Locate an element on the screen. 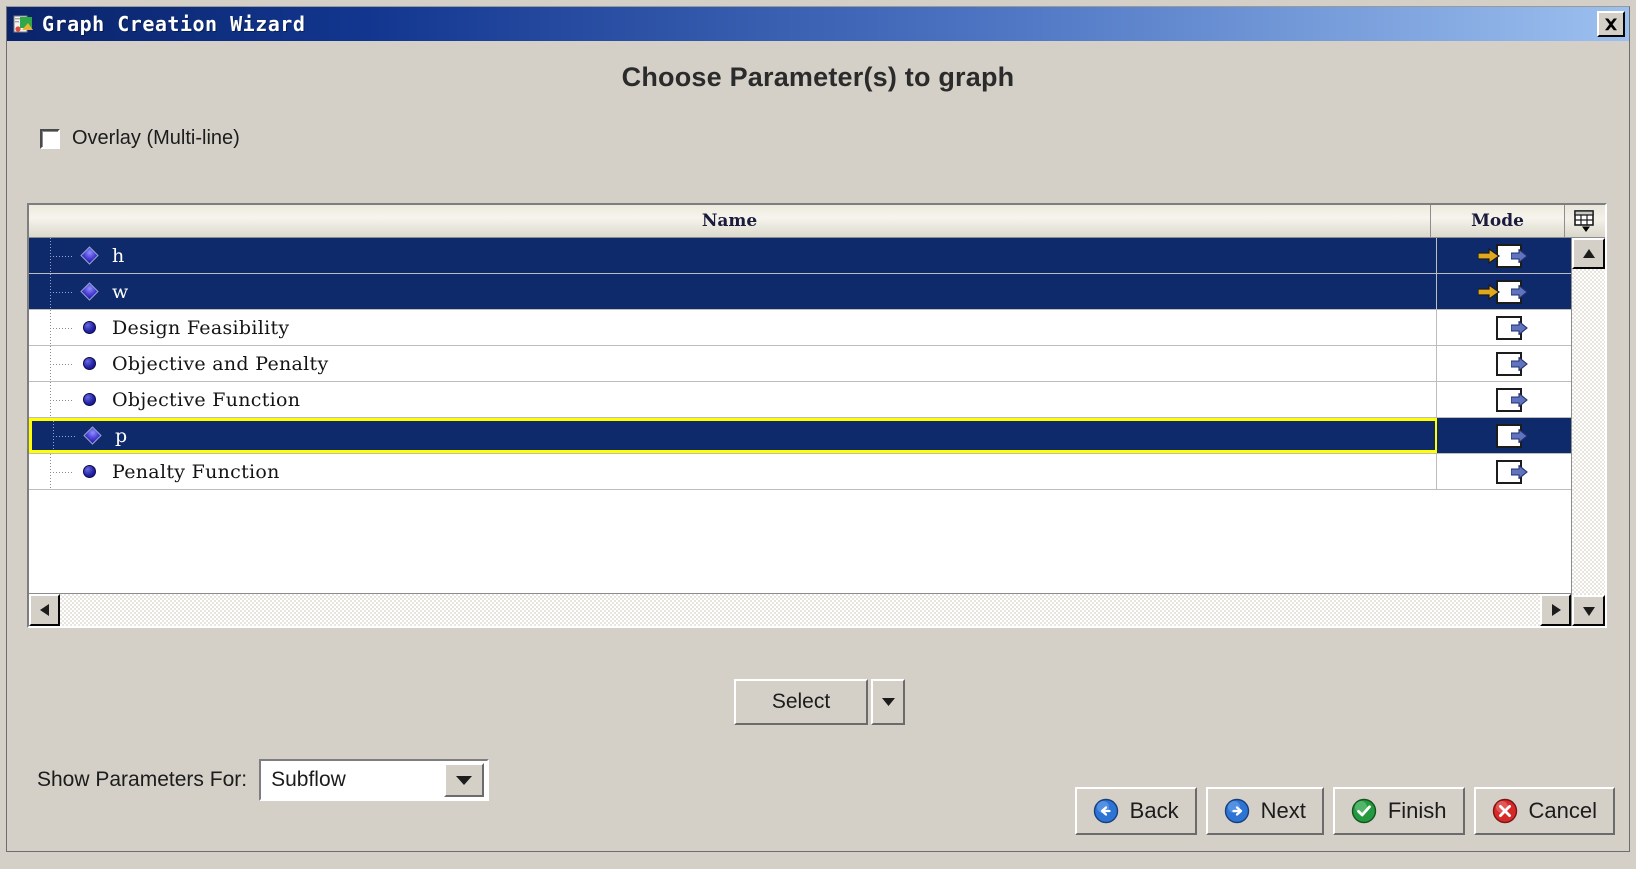 This screenshot has width=1636, height=869. table-row: Design Feasibility is located at coordinates (800, 328).